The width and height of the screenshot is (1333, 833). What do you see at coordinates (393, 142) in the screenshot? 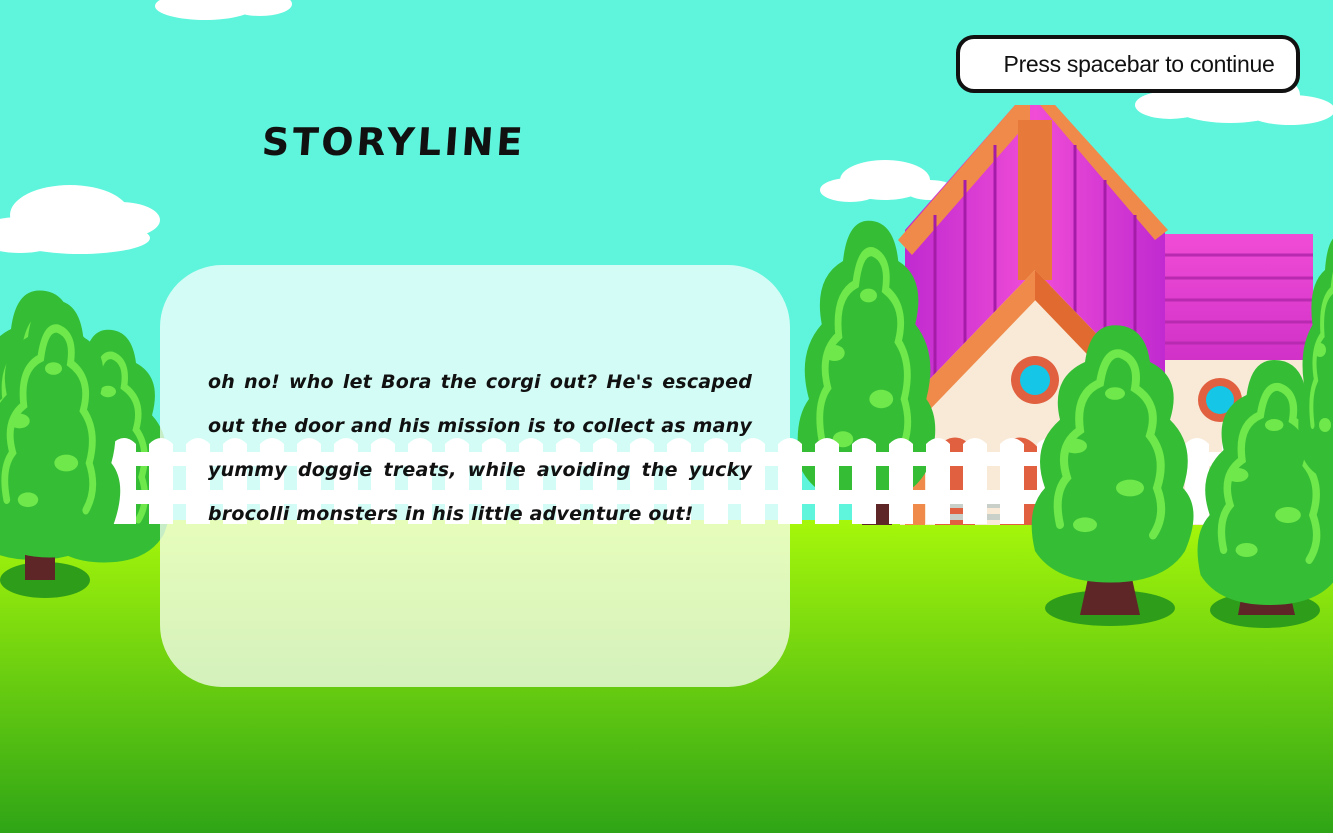
I see `page-title: STORYLINE` at bounding box center [393, 142].